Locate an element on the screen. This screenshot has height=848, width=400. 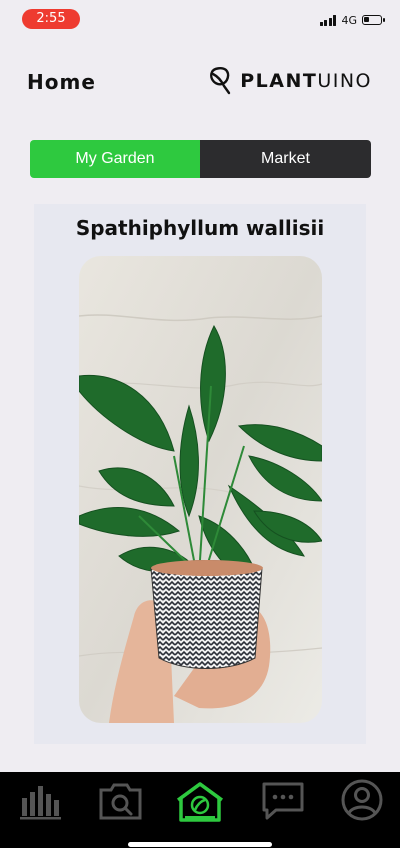
tab-my-garden: My Garden is located at coordinates (115, 159).